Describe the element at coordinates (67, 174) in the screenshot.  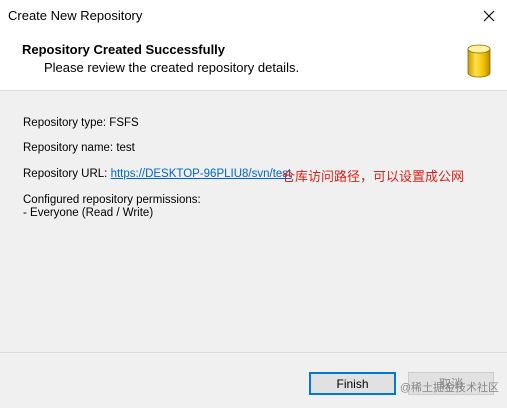
I see `repository-url-label: Repository URL:` at that location.